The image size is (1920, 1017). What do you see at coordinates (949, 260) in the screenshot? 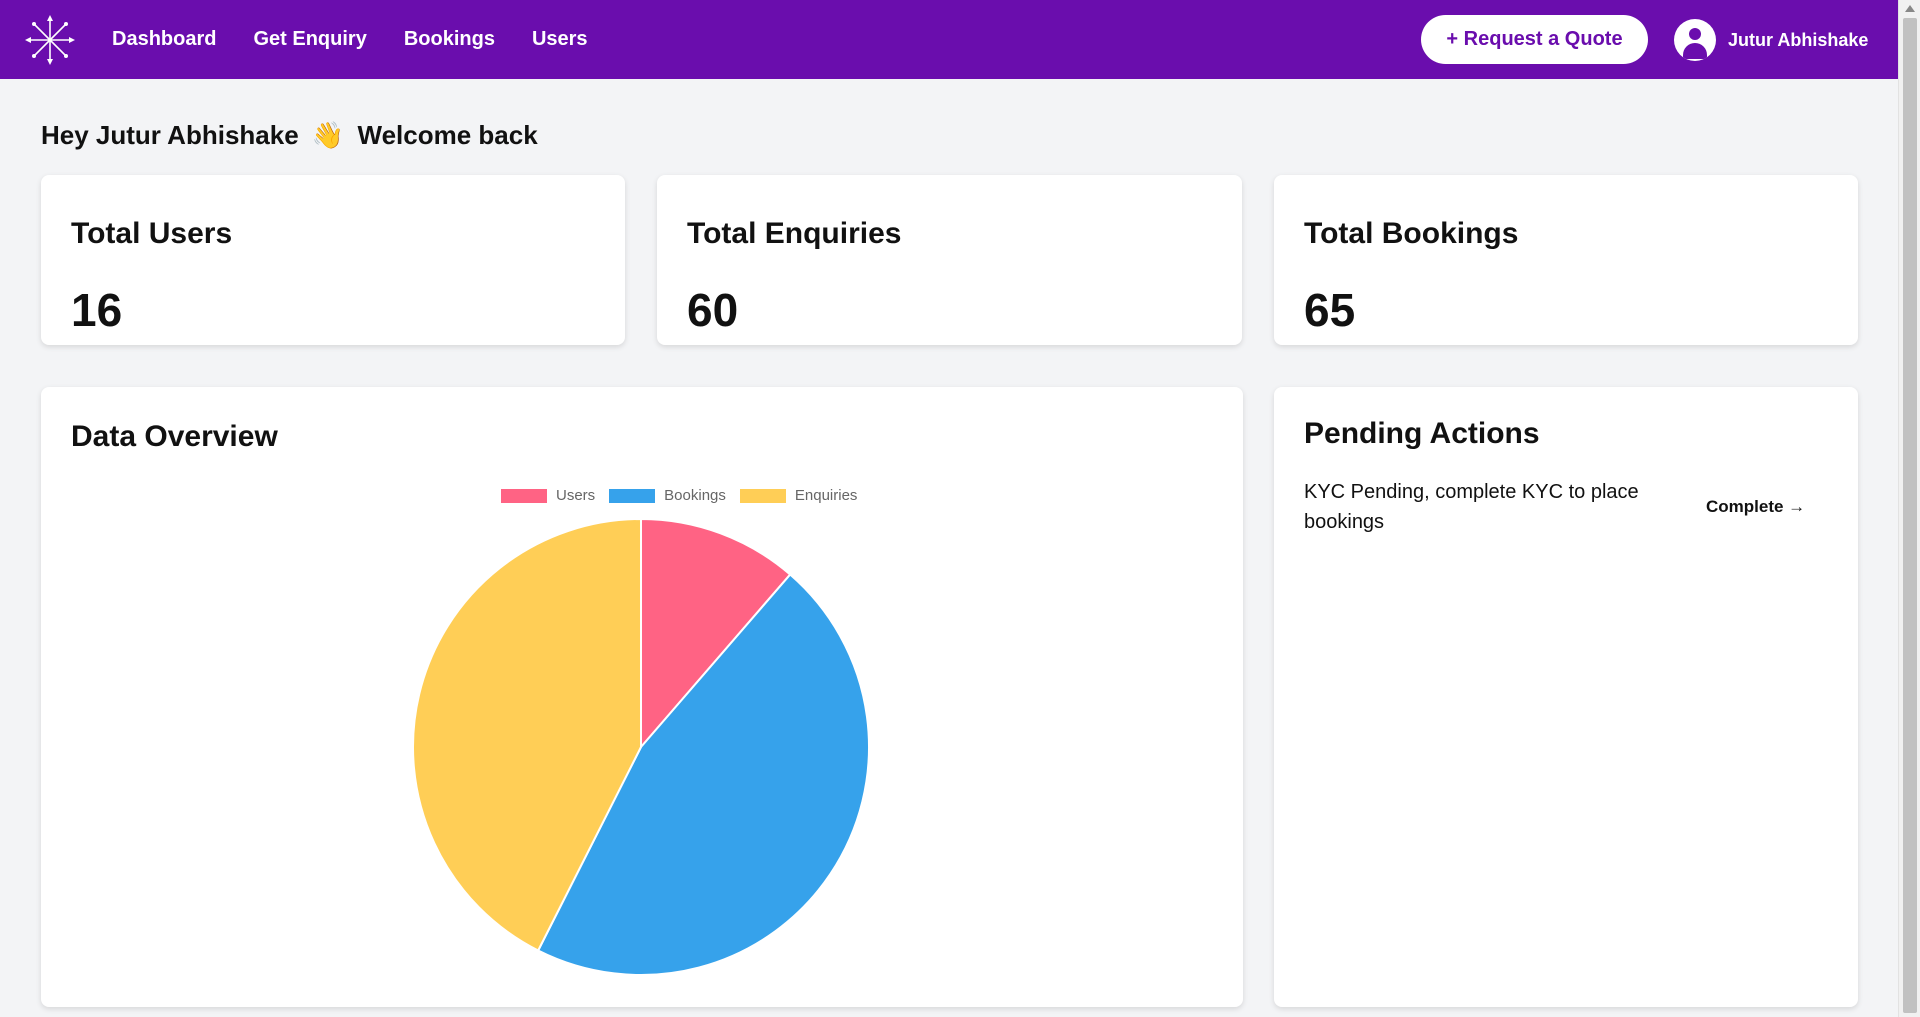
I see `stat-card-enquiries: Total Enquiries 60` at bounding box center [949, 260].